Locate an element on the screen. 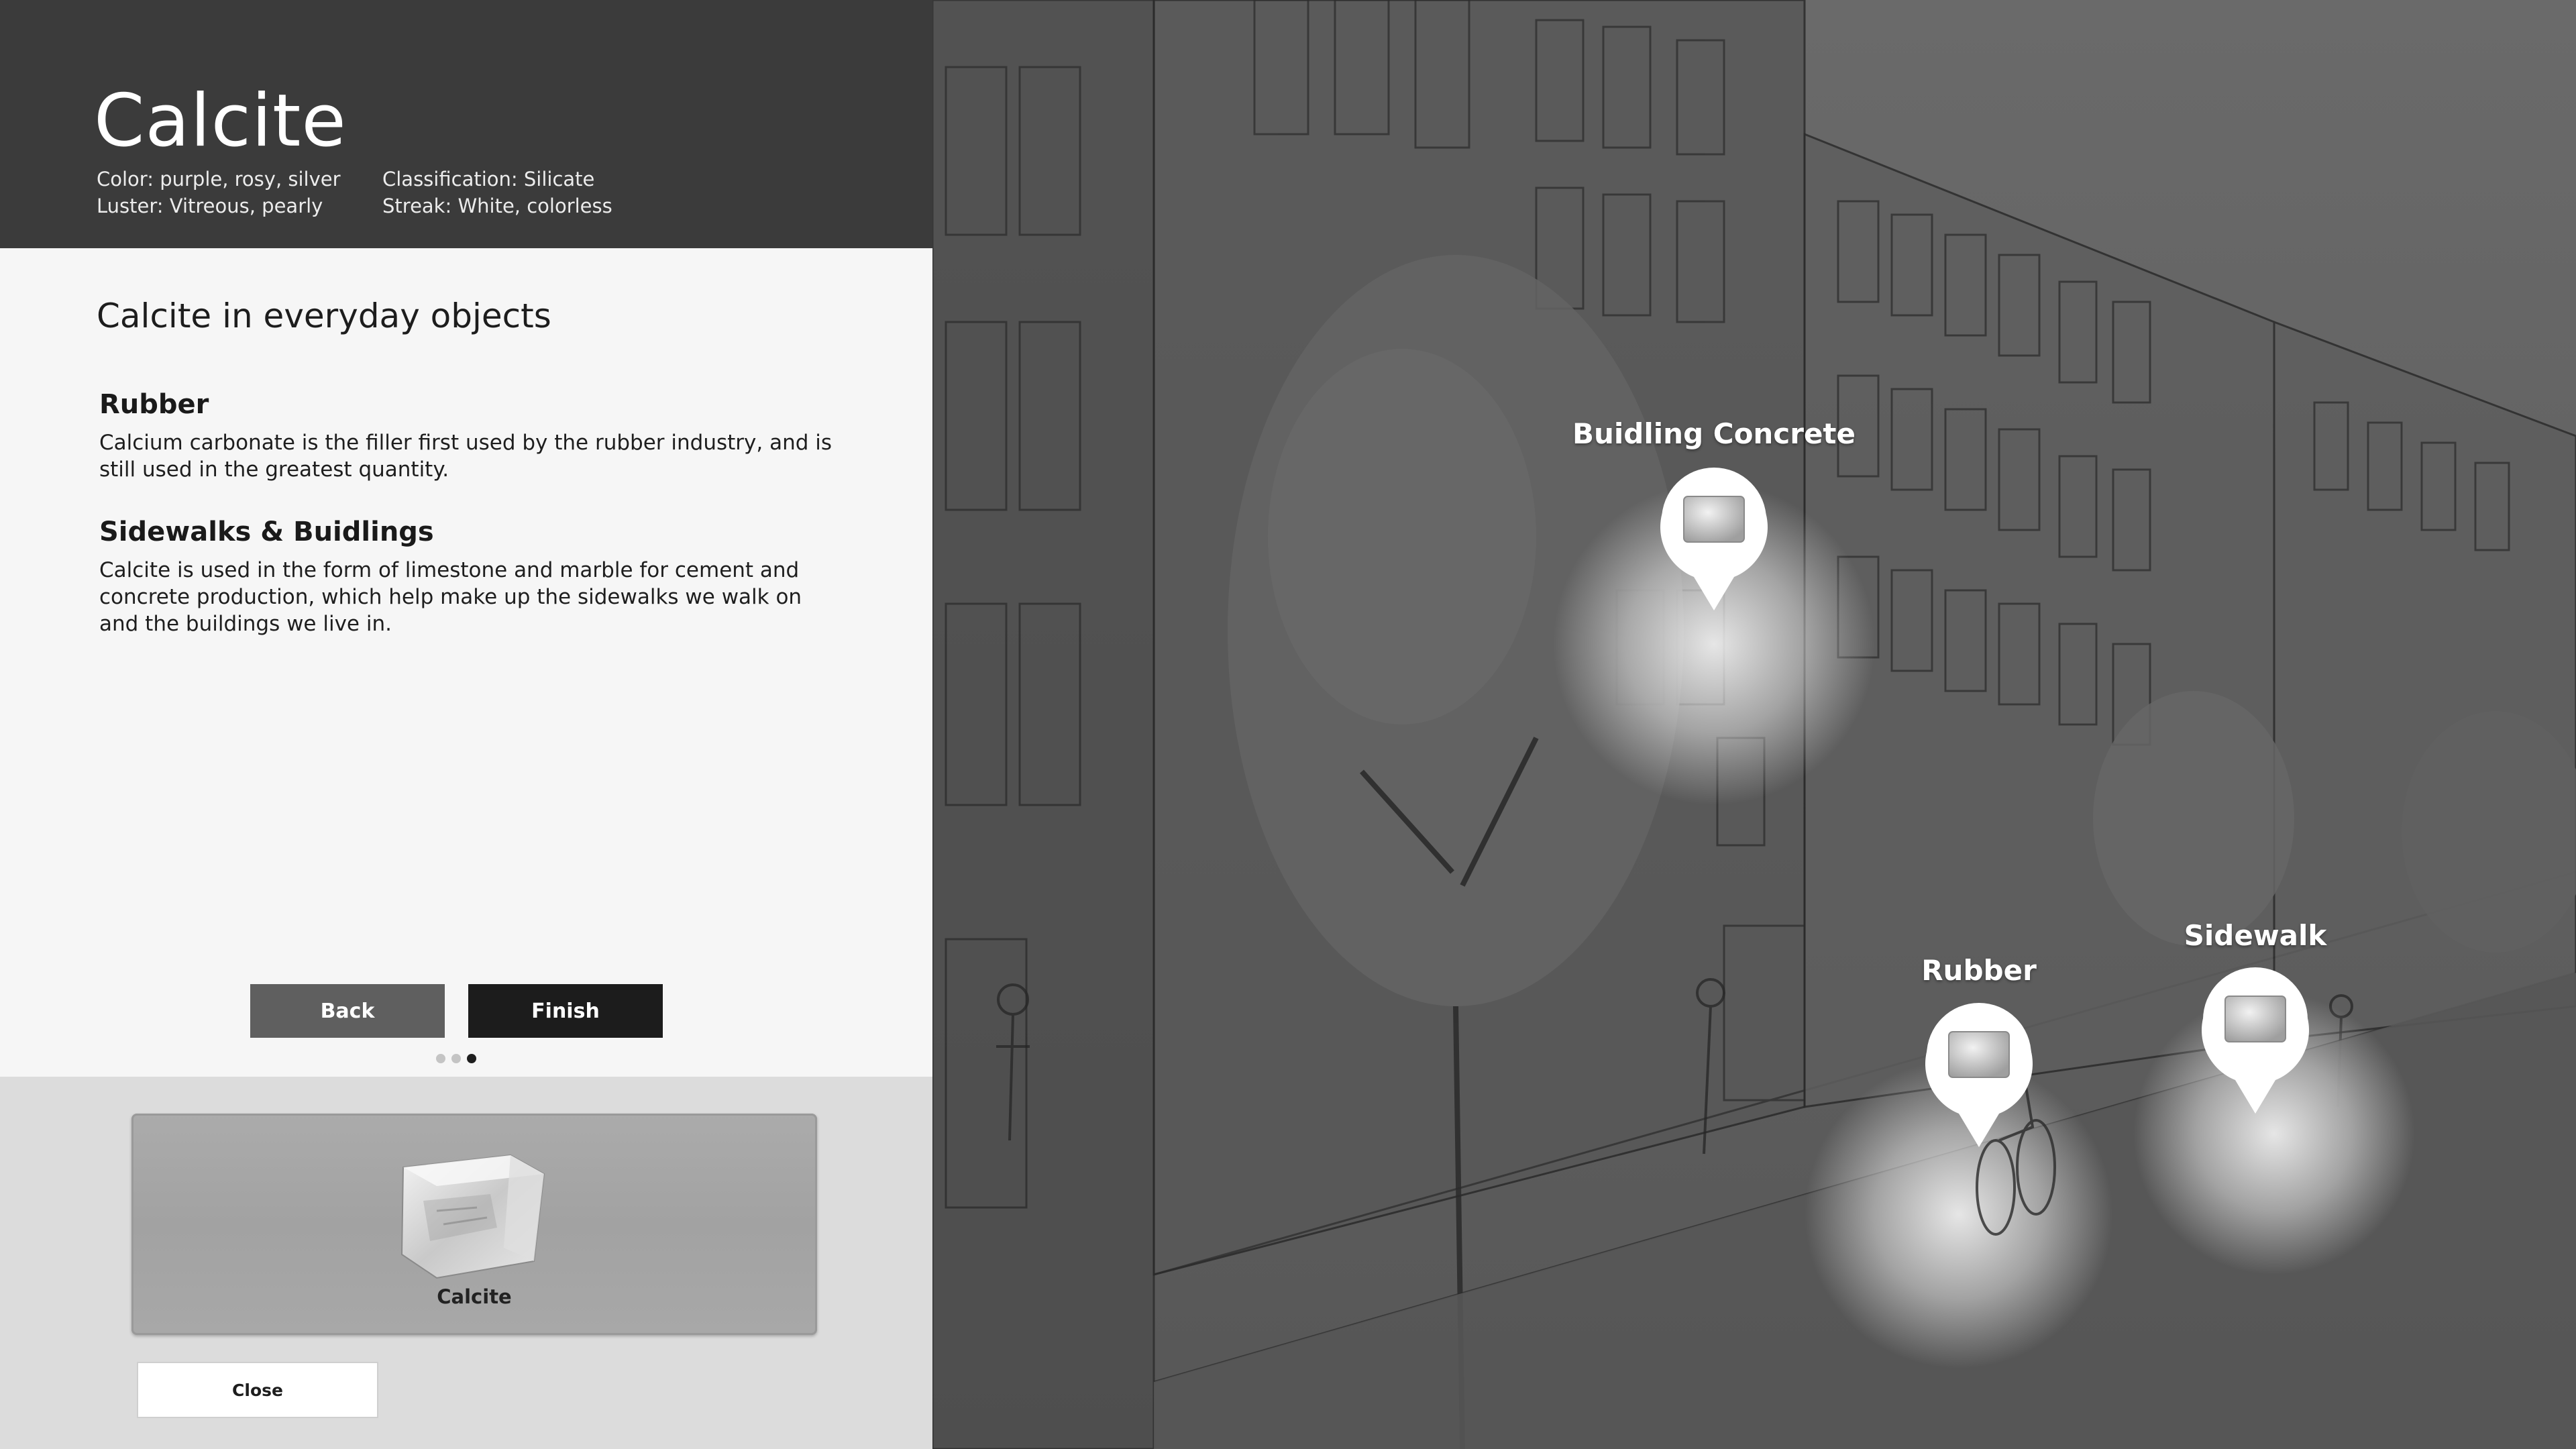  back-button: Back is located at coordinates (347, 1011).